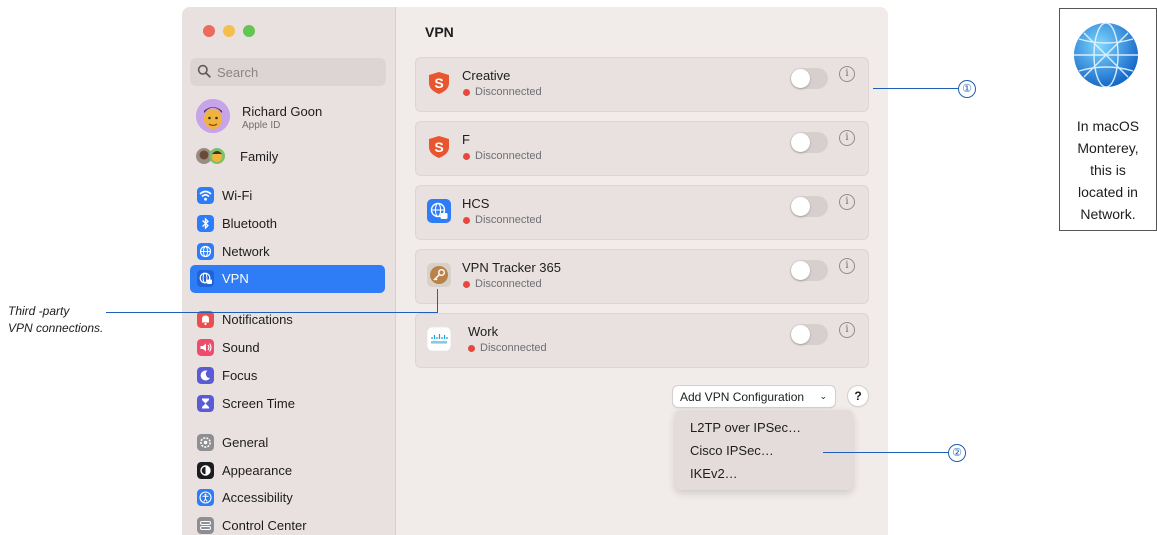 The image size is (1157, 535). I want to click on vpn-row-vpn-tracker: VPN Tracker 365 Disconnected i, so click(642, 276).